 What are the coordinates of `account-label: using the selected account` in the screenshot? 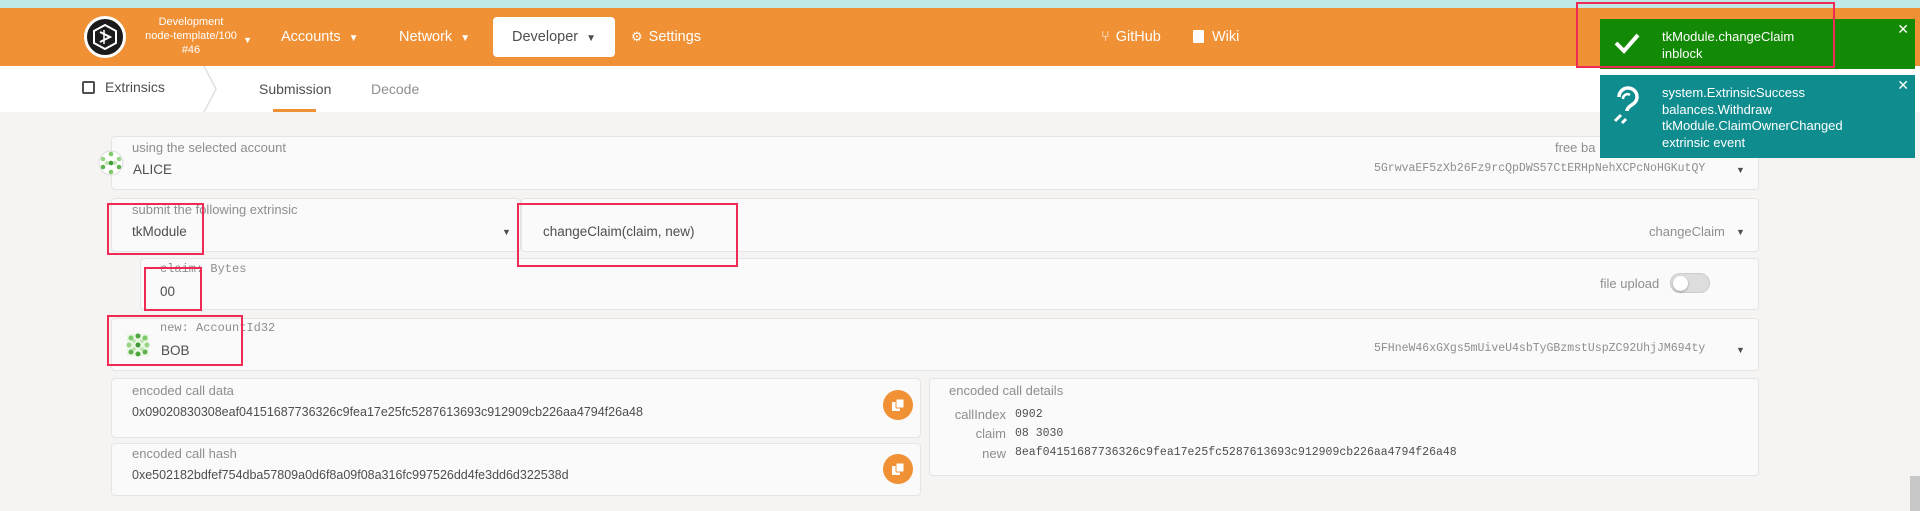 It's located at (209, 147).